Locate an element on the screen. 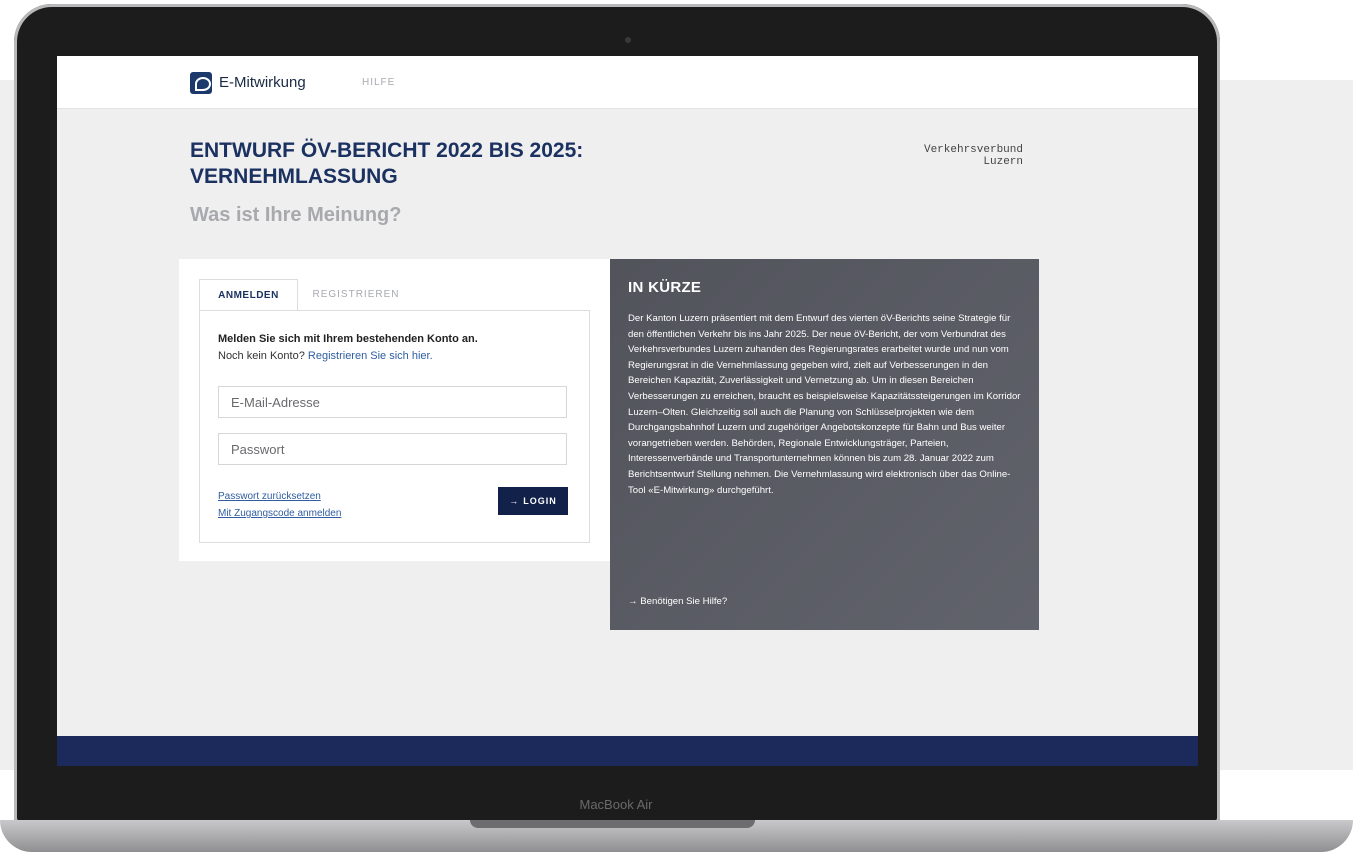 This screenshot has width=1353, height=852. access-code-link: Mit Zugangscode anmelden is located at coordinates (279, 513).